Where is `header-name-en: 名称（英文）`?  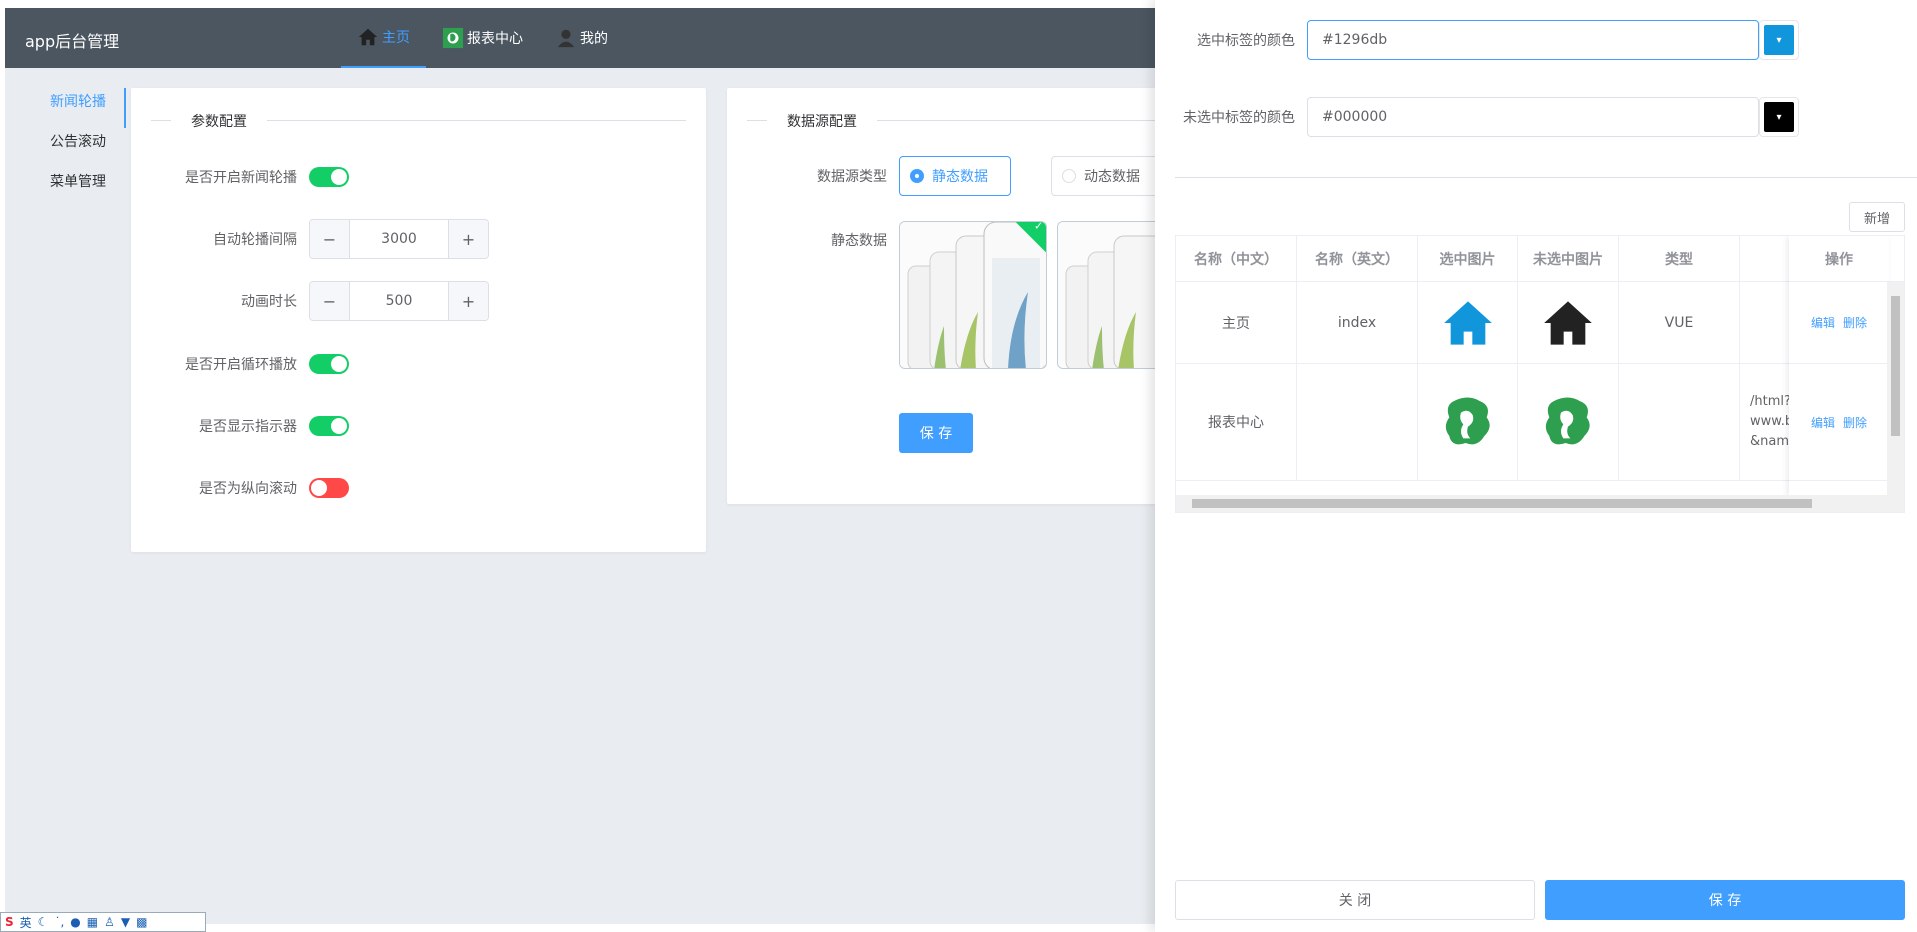
header-name-en: 名称（英文） is located at coordinates (1357, 258).